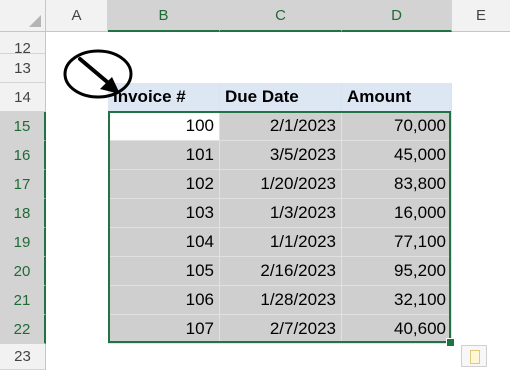  I want to click on clipboard-icon, so click(475, 357).